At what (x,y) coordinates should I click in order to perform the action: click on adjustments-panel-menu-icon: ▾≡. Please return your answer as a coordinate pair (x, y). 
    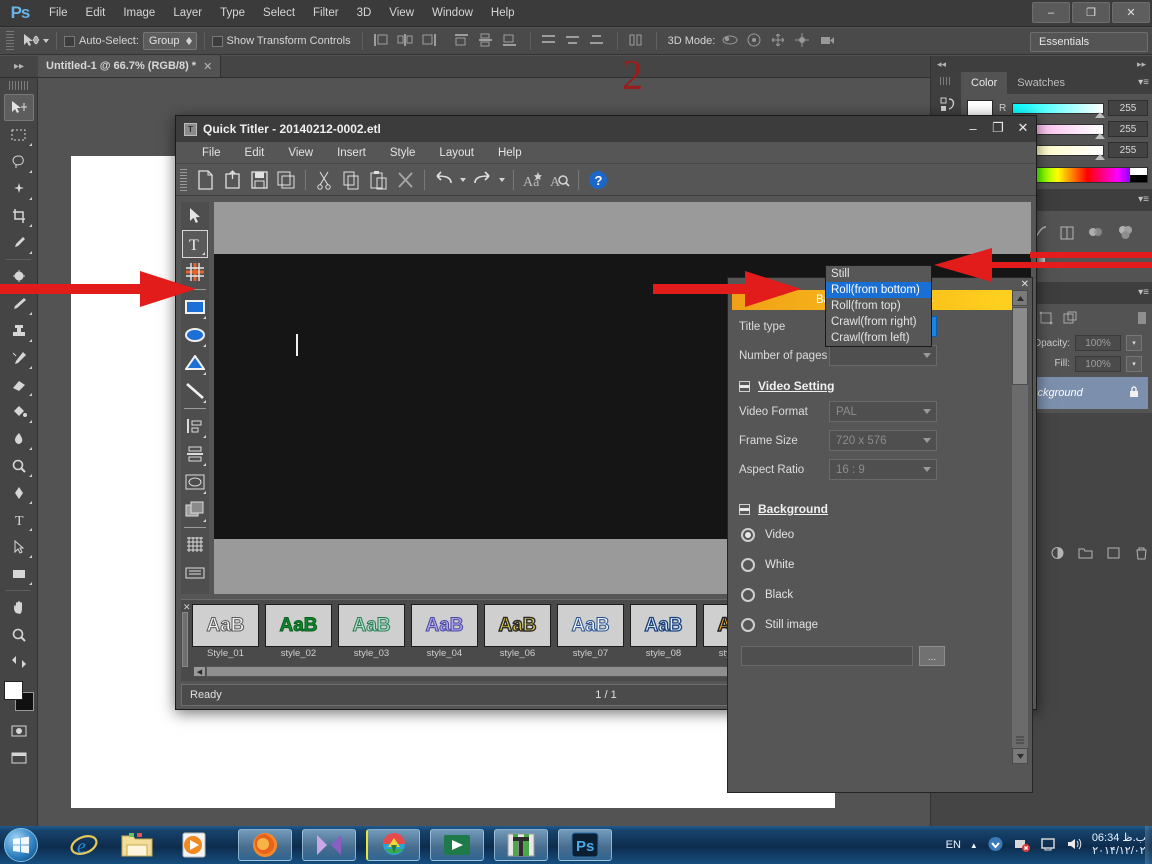
    Looking at the image, I should click on (1143, 199).